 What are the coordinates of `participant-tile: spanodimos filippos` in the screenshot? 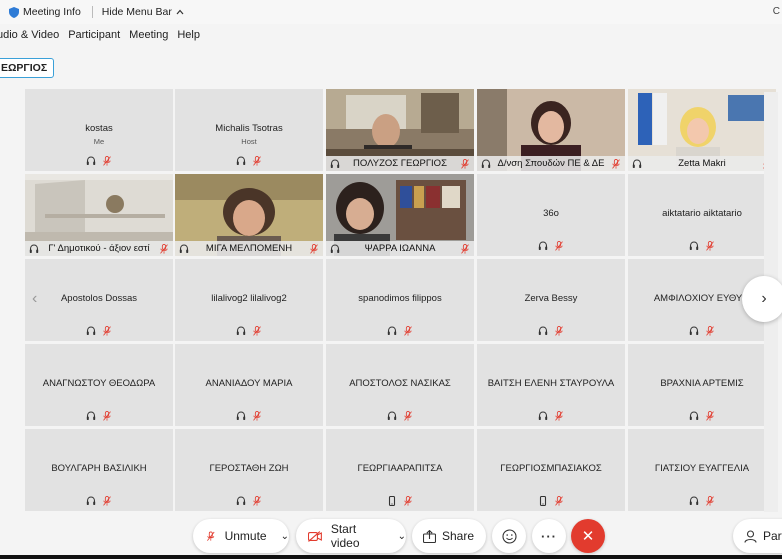 It's located at (400, 300).